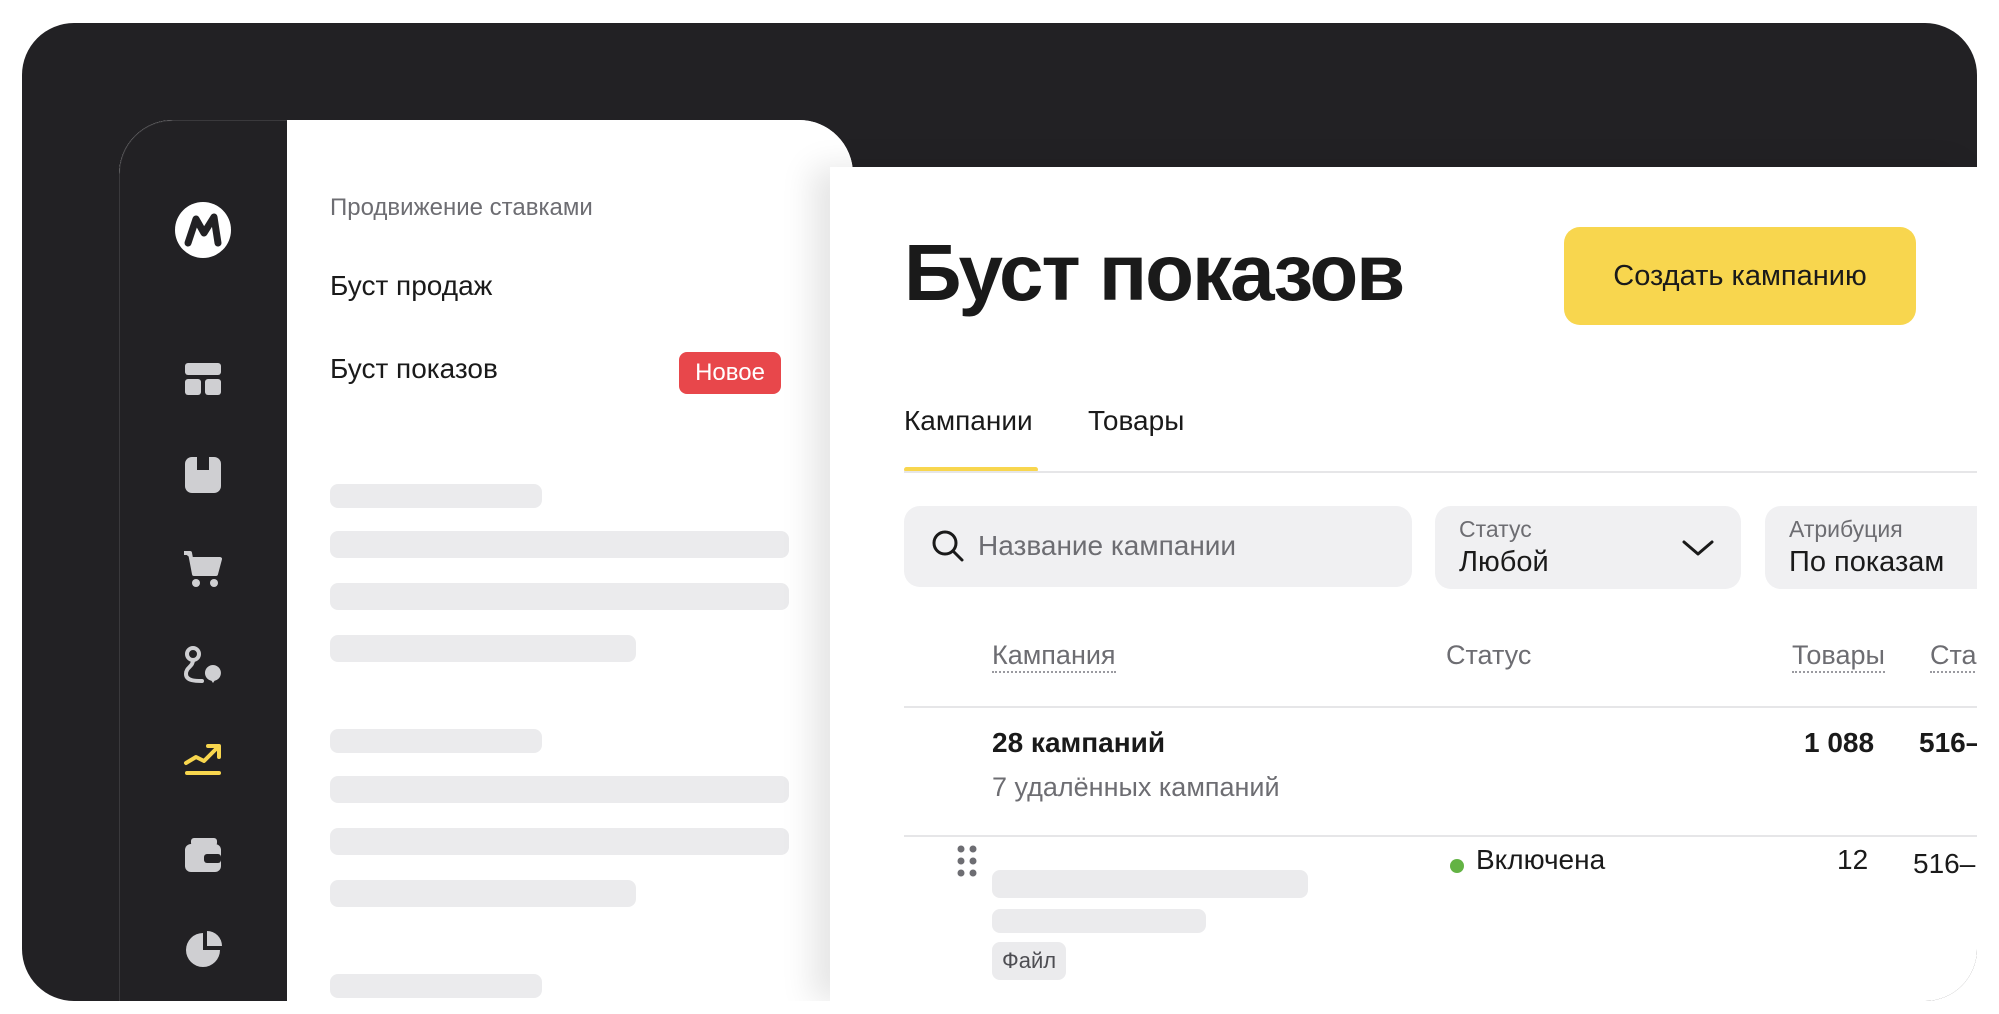 This screenshot has height=1014, width=1999. Describe the element at coordinates (1079, 742) in the screenshot. I see `summary-title: 28 кампаний` at that location.